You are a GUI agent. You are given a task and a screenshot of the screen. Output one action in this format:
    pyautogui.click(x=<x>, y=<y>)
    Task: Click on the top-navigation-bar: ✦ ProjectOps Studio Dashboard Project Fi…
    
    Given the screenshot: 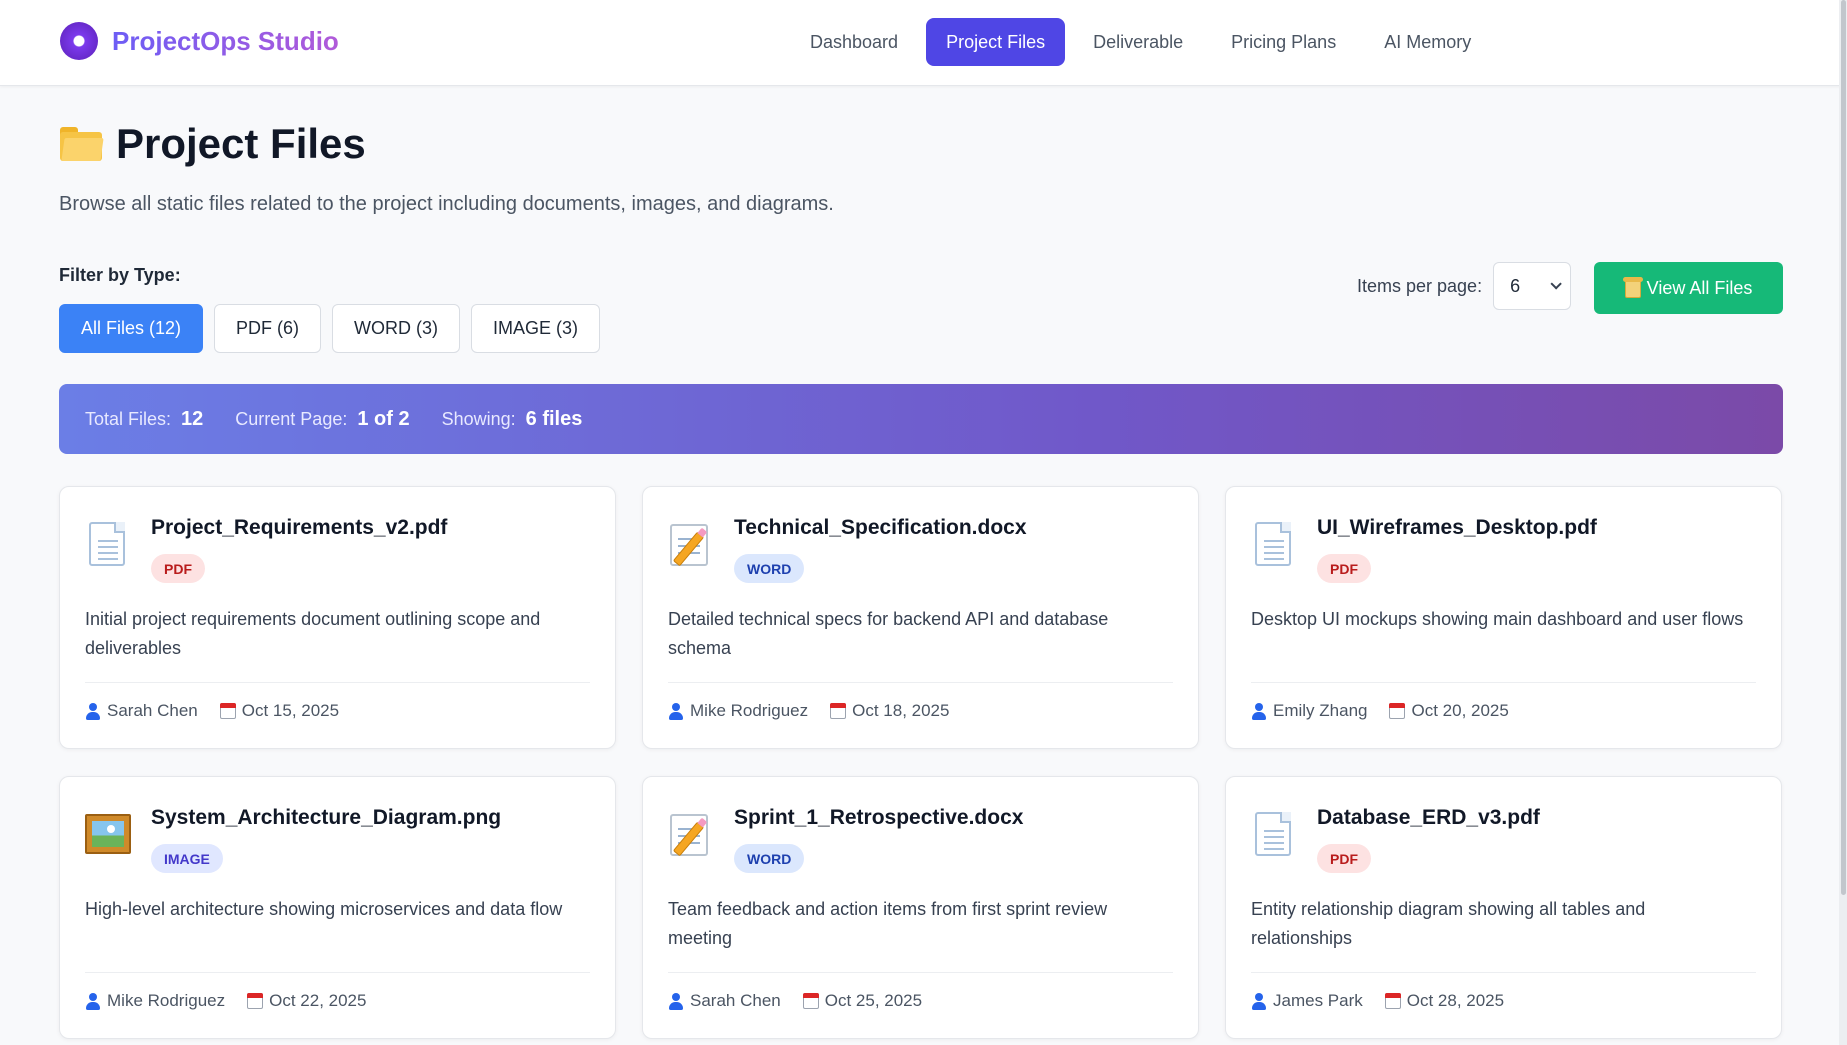 What is the action you would take?
    pyautogui.click(x=923, y=43)
    